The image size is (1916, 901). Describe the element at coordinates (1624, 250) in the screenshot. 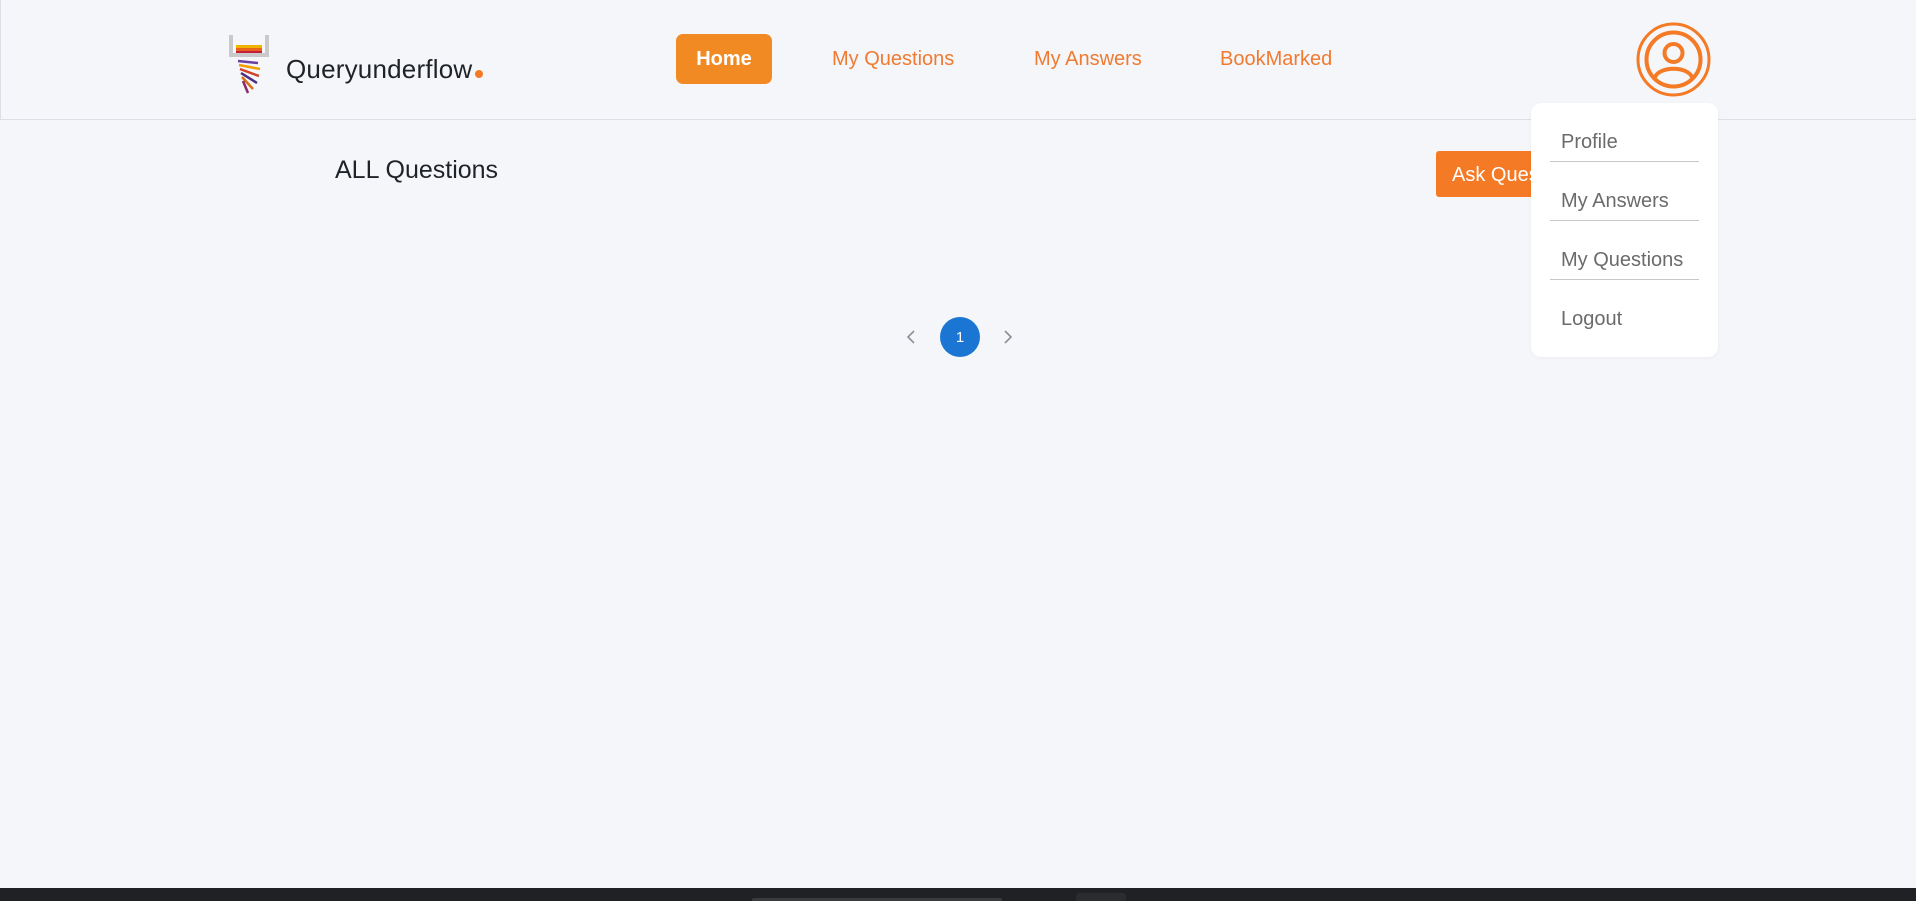

I see `menu-item-my-questions: My Questions` at that location.